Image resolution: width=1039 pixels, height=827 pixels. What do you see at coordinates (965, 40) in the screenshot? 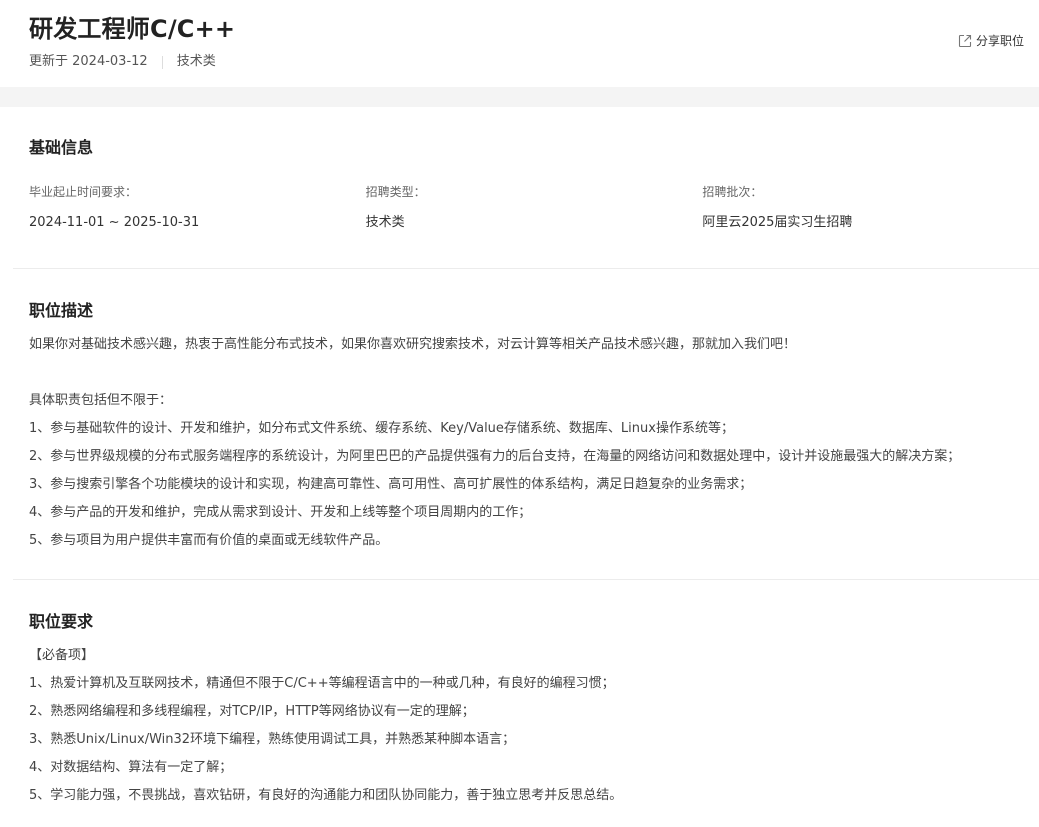
I see `share-external-icon` at bounding box center [965, 40].